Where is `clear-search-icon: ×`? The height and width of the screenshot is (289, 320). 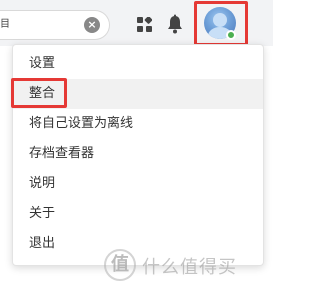
clear-search-icon: × is located at coordinates (92, 25).